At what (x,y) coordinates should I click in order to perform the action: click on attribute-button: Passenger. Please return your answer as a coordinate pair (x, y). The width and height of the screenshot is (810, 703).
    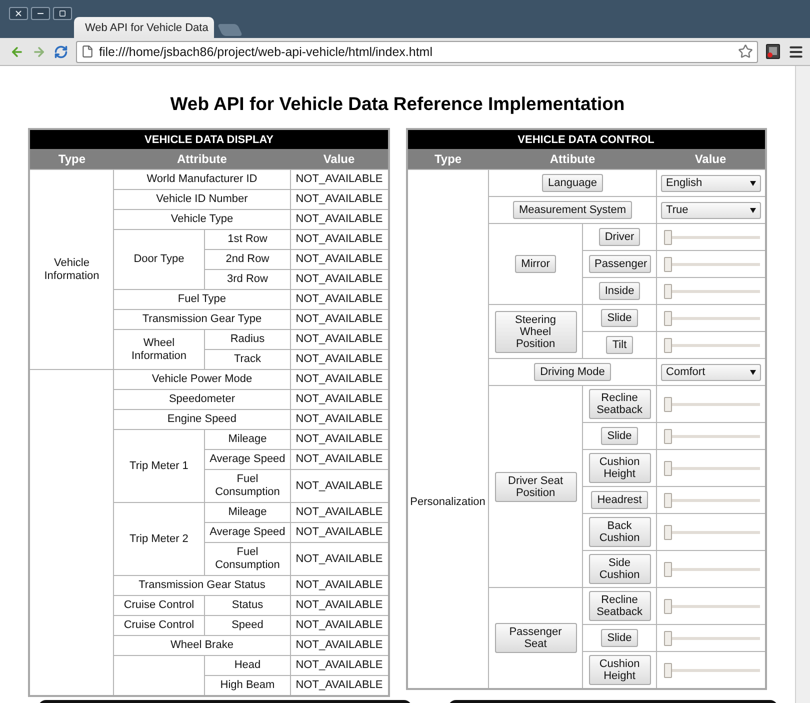
    Looking at the image, I should click on (619, 264).